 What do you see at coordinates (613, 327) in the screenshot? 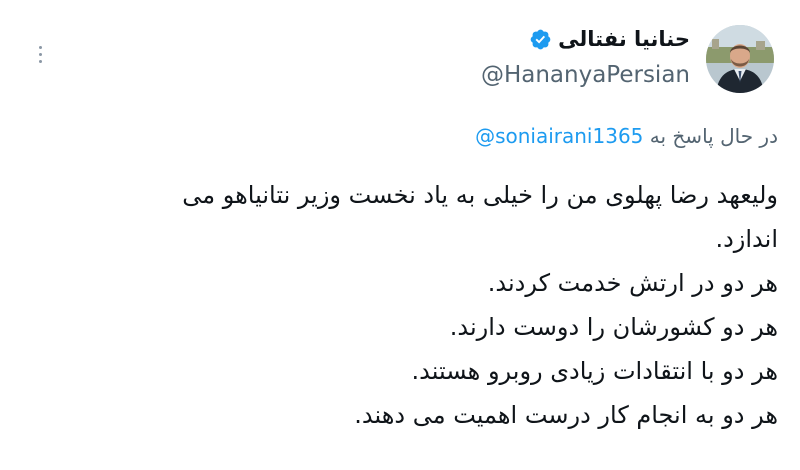
I see `tweet-line: هر دو کشورشان را دوست دارند.` at bounding box center [613, 327].